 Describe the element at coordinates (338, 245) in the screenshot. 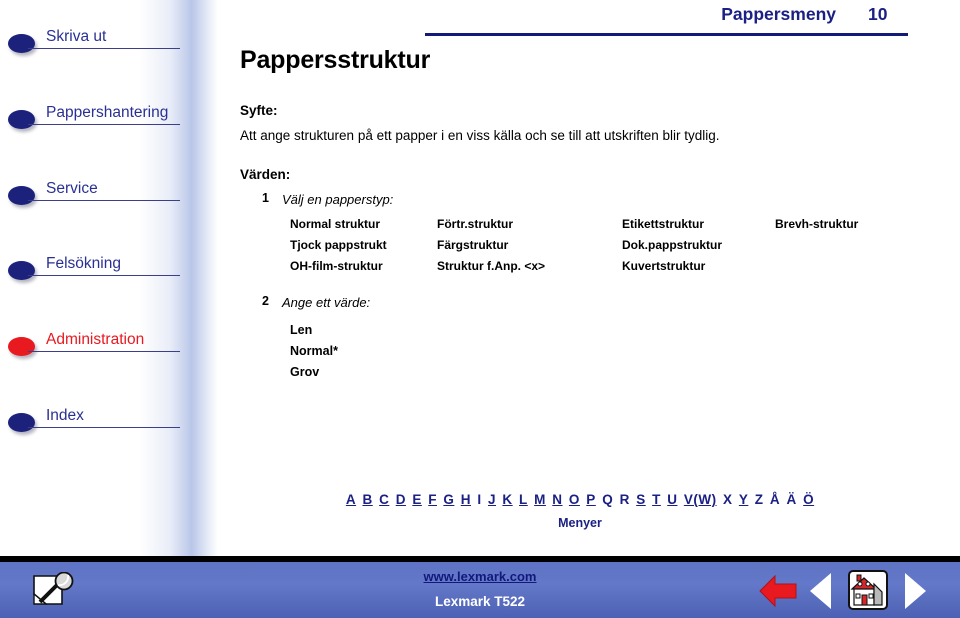

I see `table-cell: Tjock pappstrukt` at that location.